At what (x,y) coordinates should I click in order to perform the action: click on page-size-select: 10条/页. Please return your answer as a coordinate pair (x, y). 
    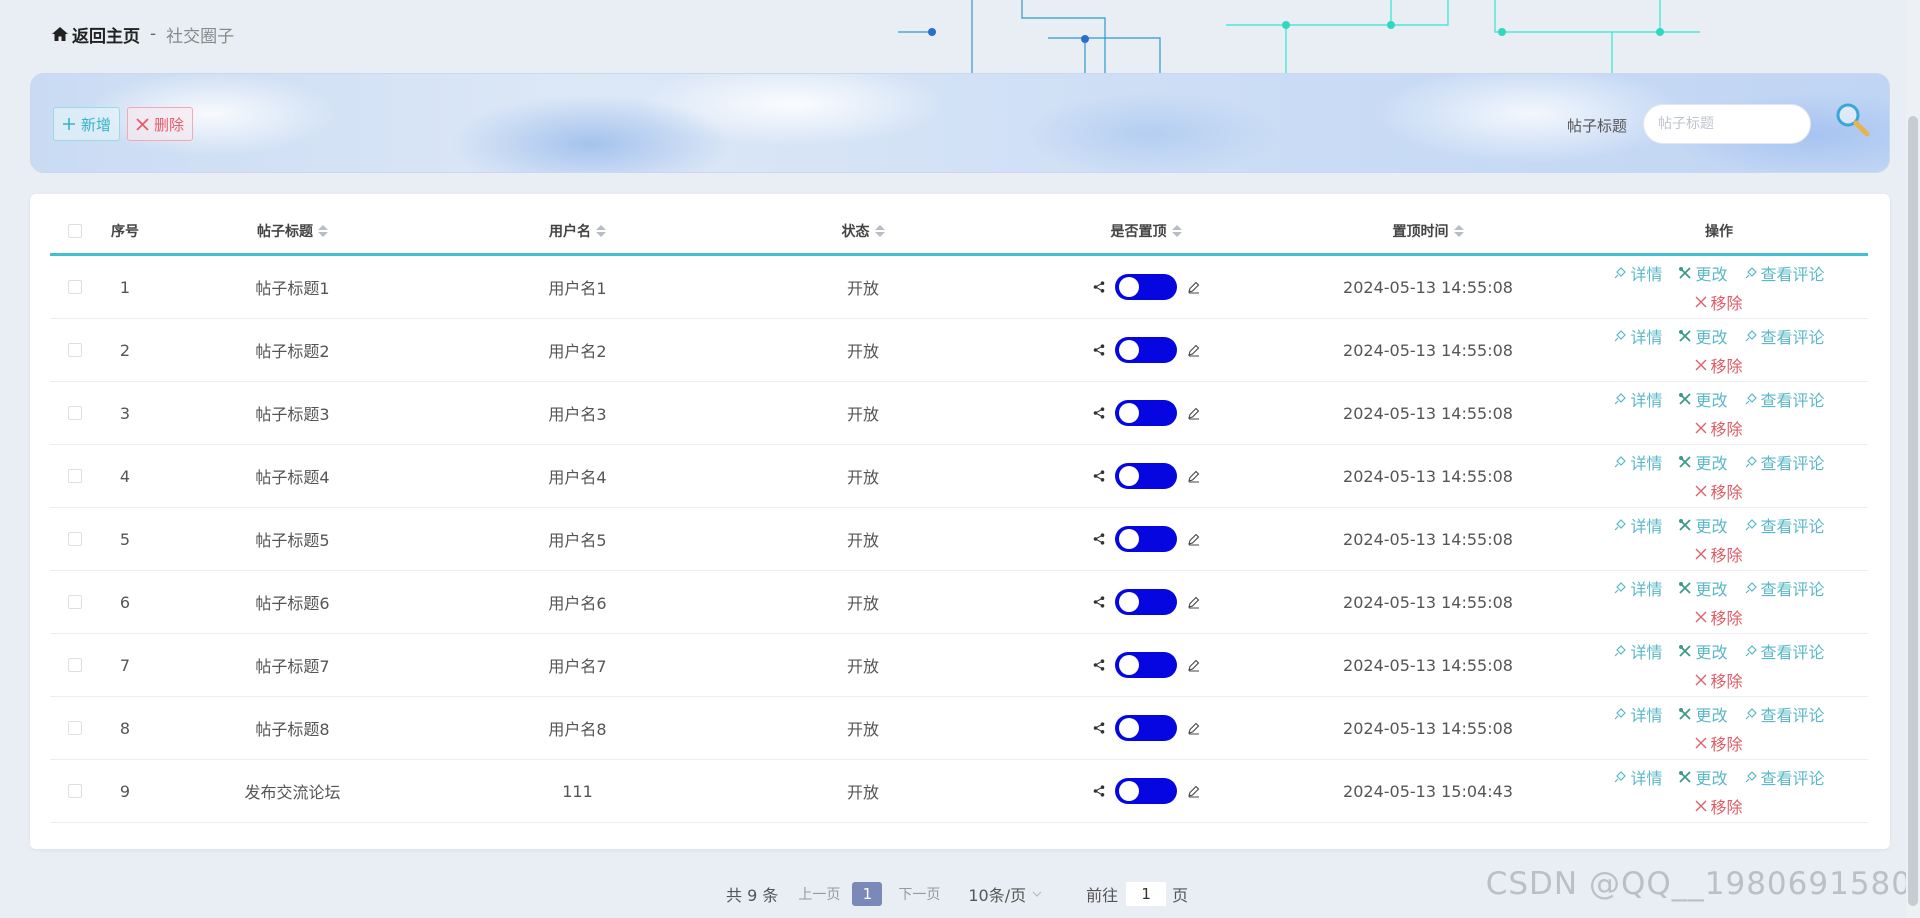
    Looking at the image, I should click on (1005, 894).